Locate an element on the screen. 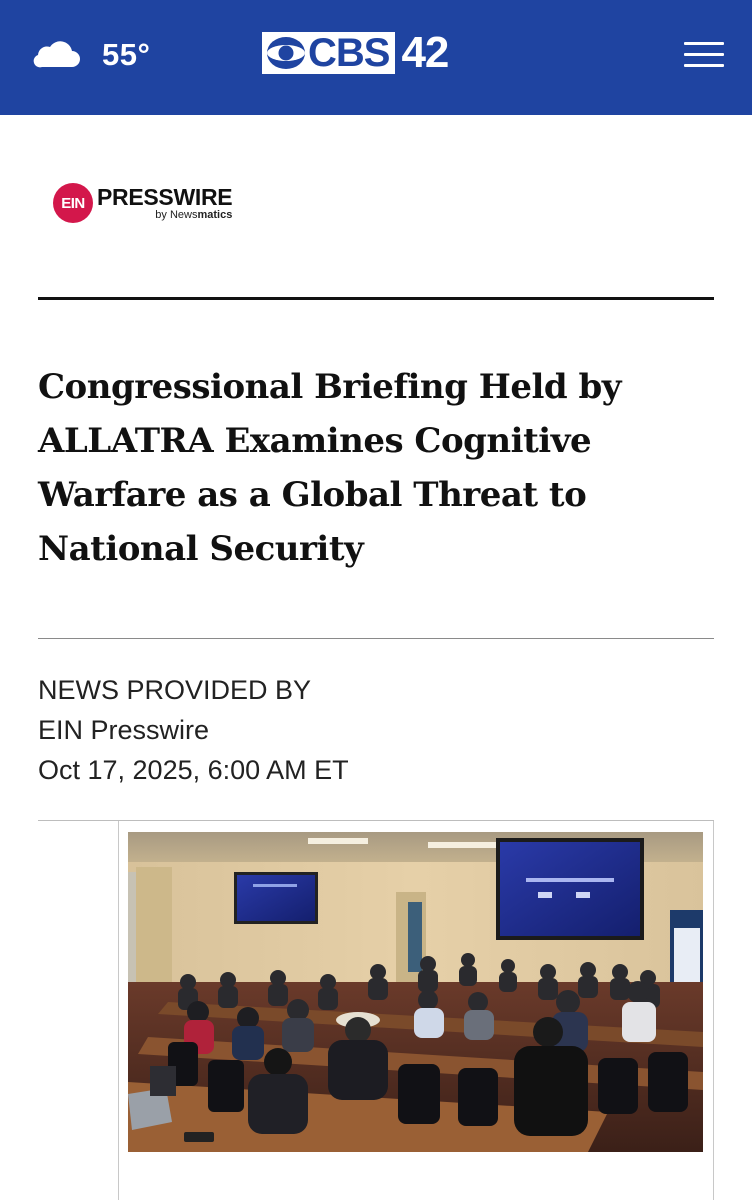  cbs-text: CBS is located at coordinates (349, 53).